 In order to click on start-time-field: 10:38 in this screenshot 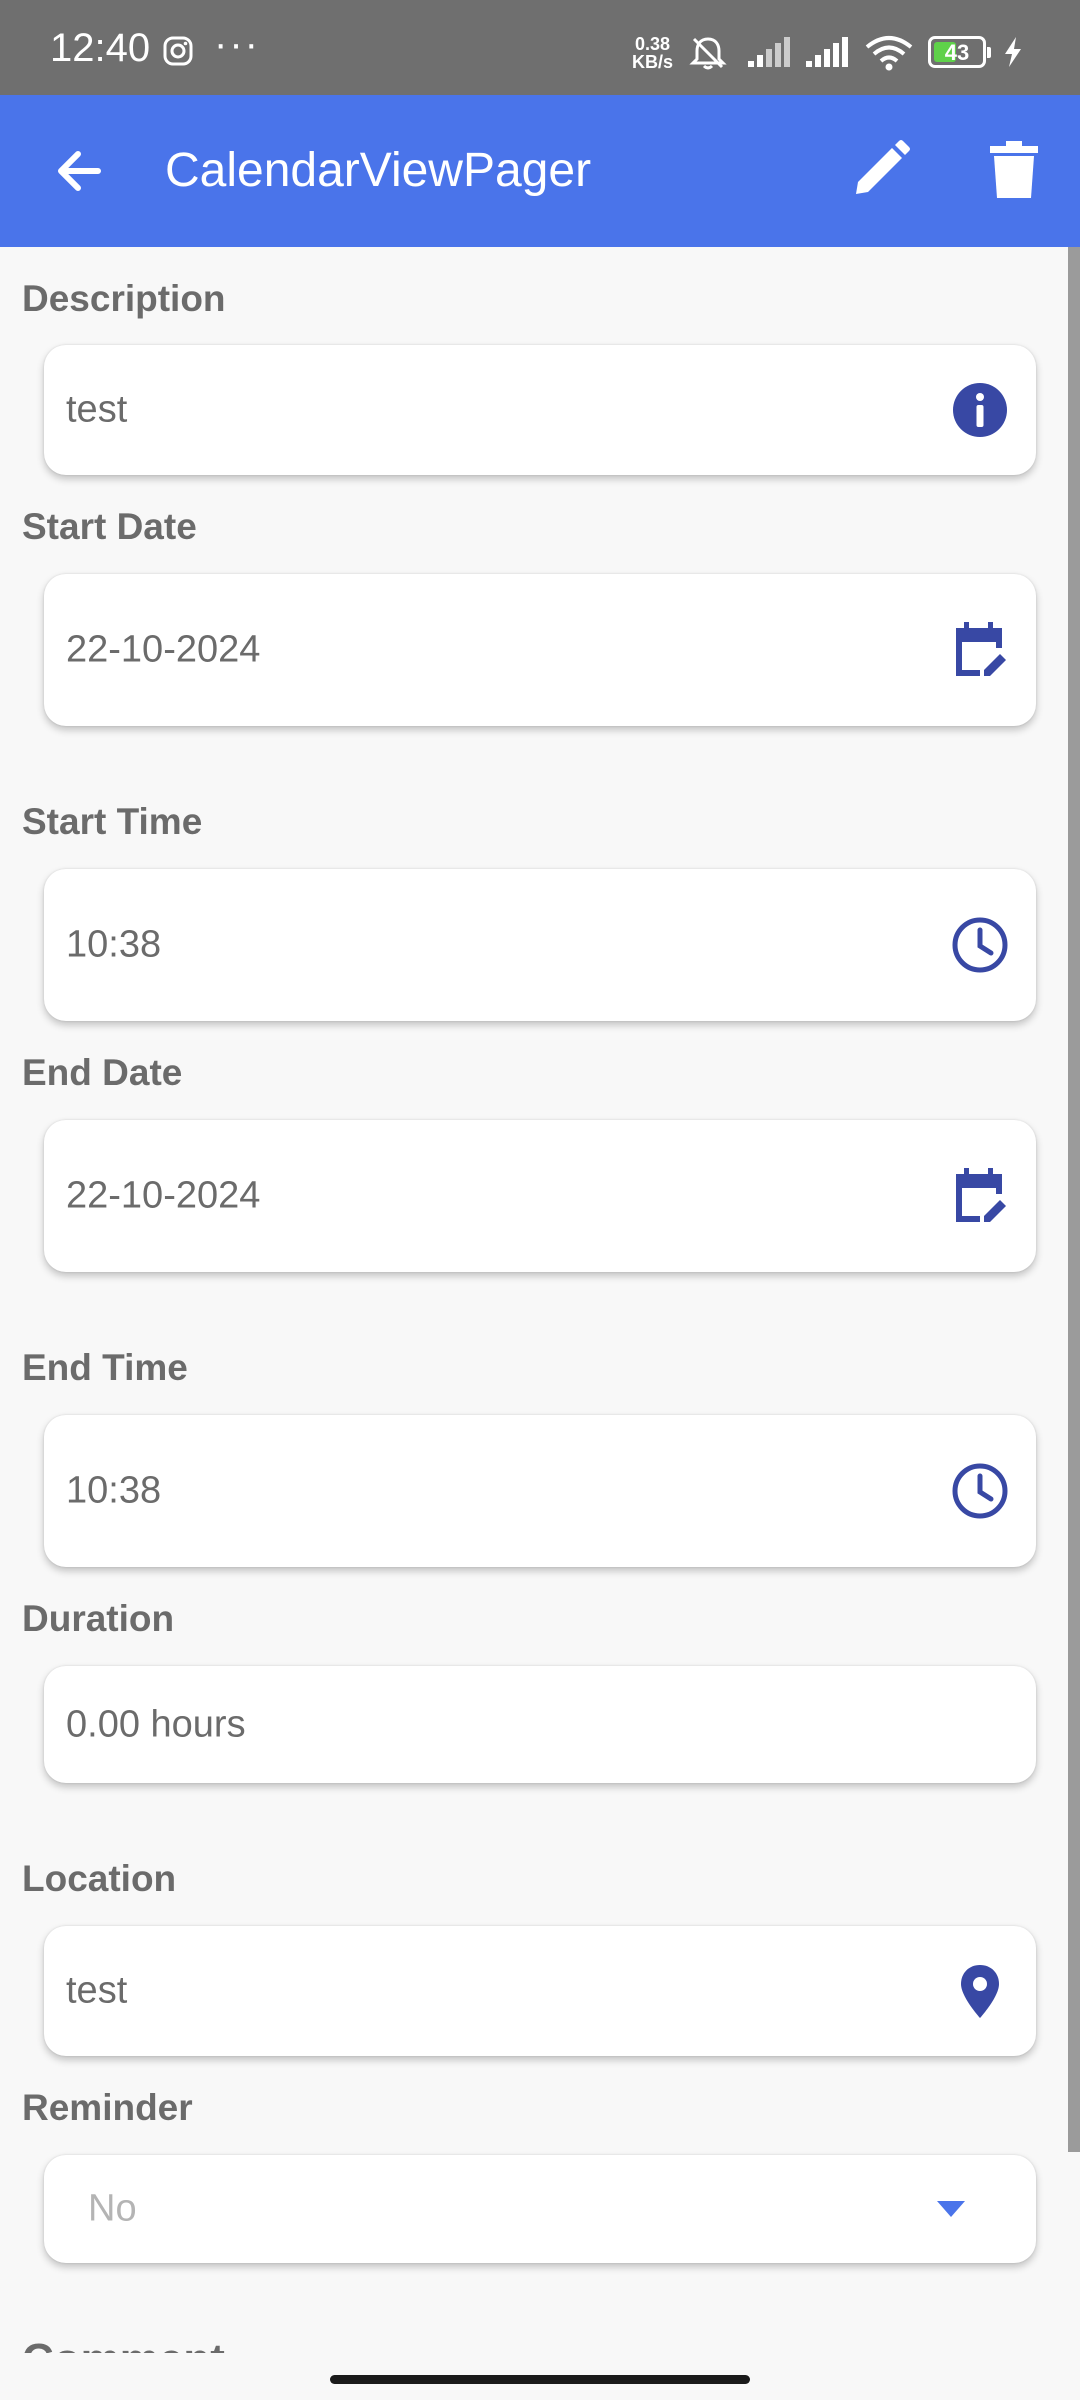, I will do `click(540, 945)`.